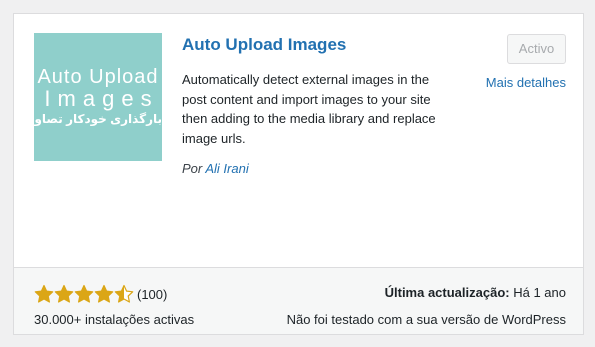  I want to click on star-rating: (100), so click(100, 294).